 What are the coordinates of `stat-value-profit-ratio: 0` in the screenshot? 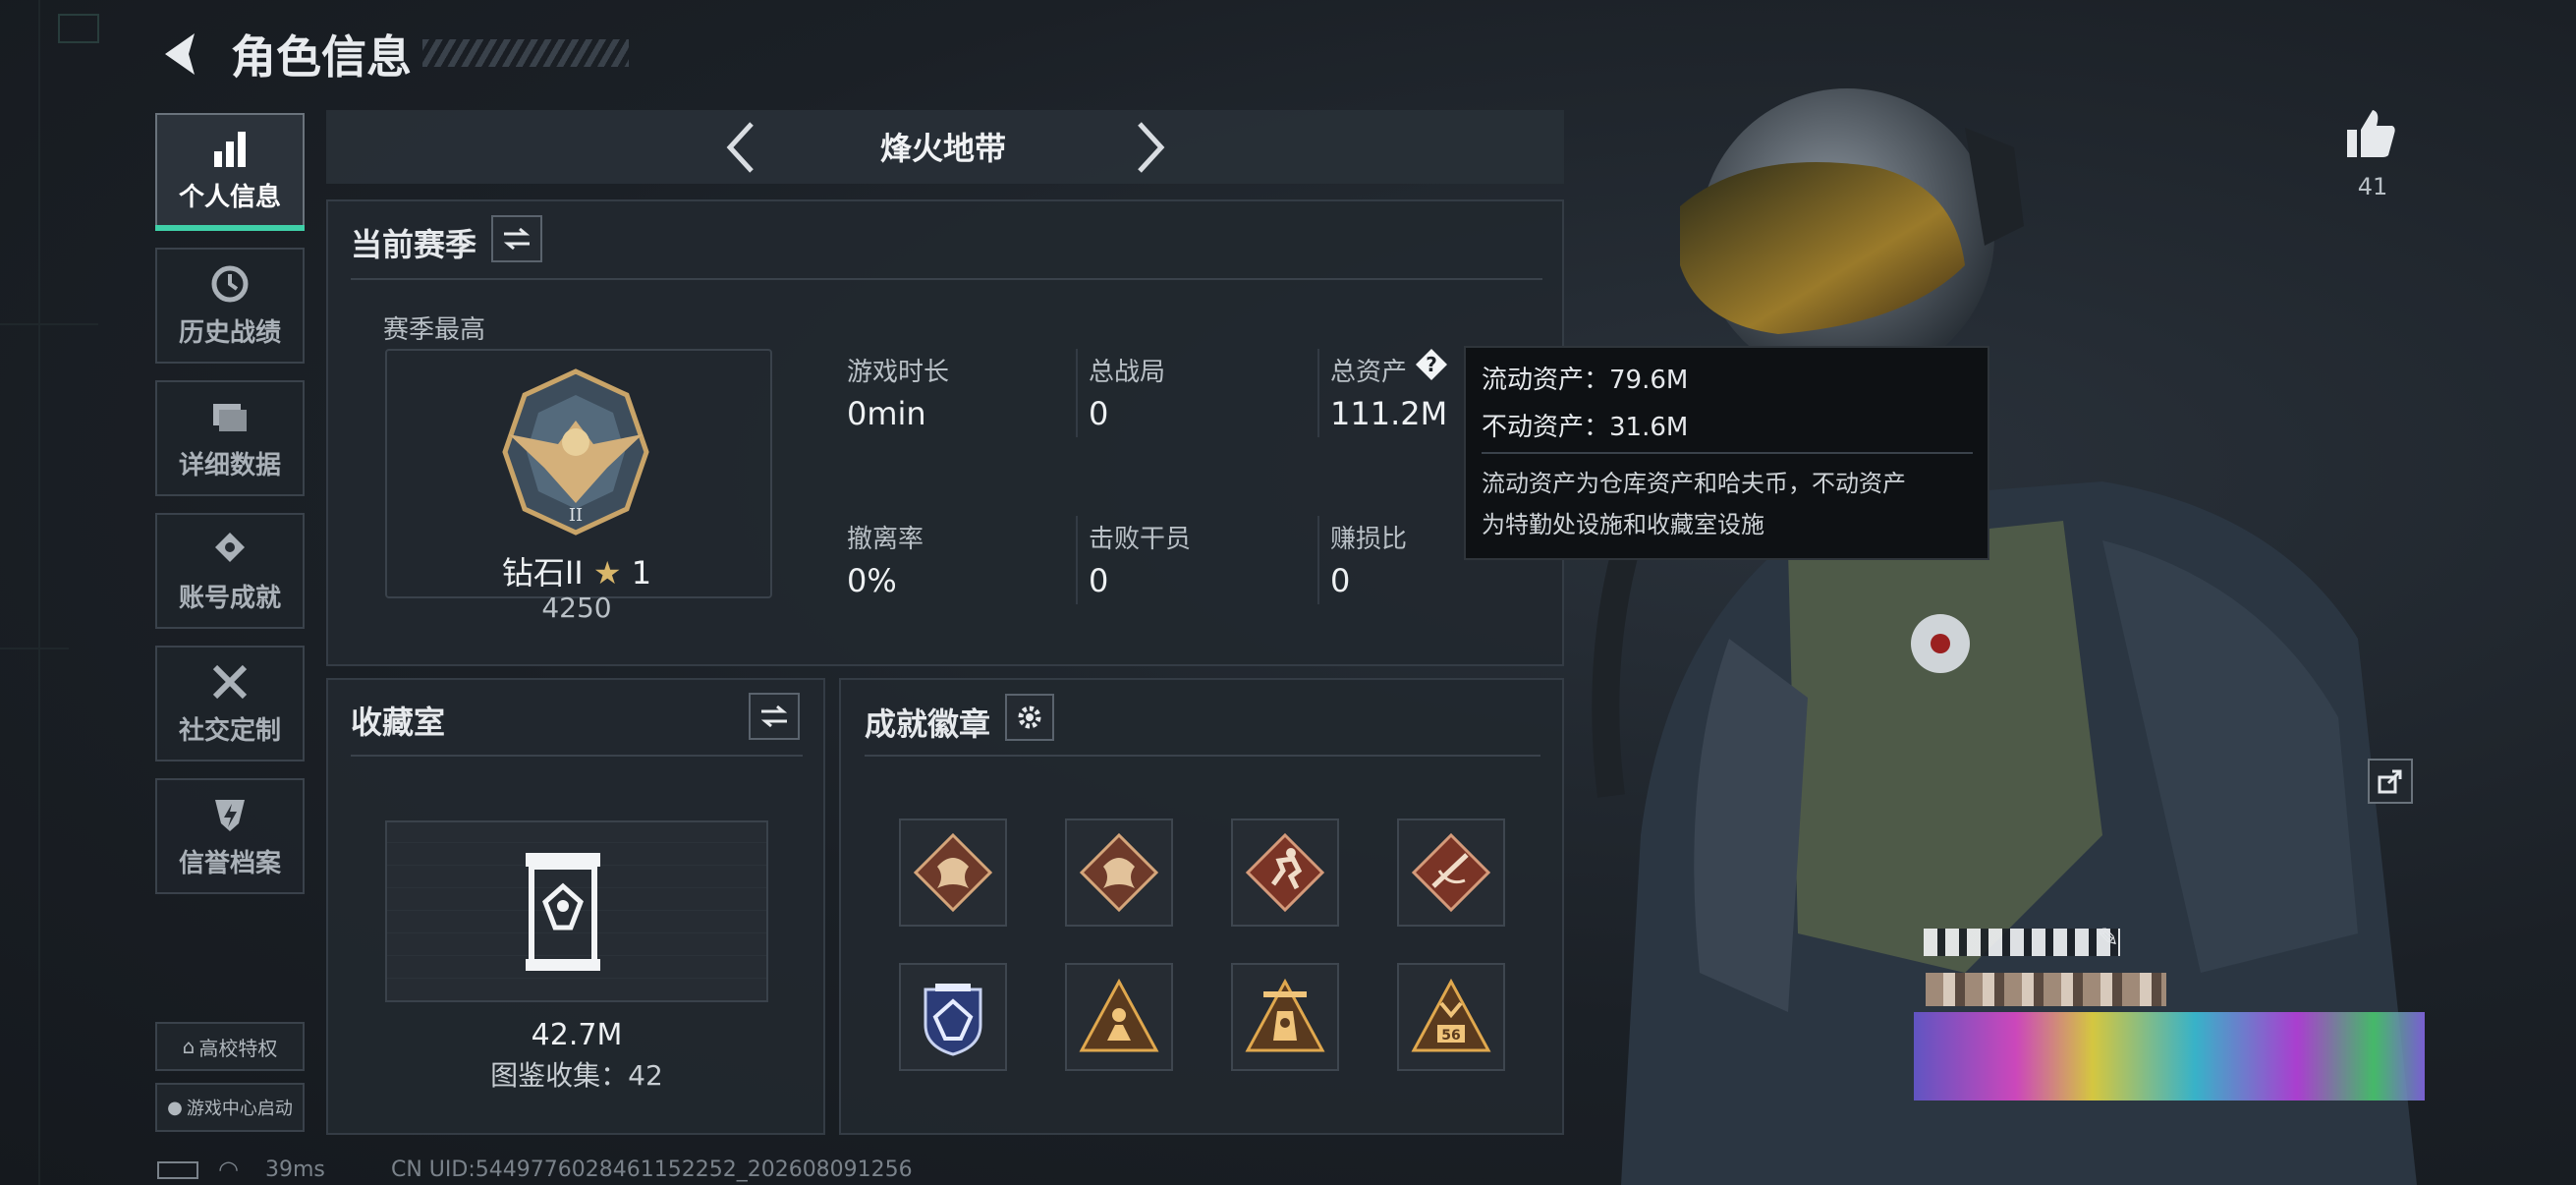 It's located at (1340, 581).